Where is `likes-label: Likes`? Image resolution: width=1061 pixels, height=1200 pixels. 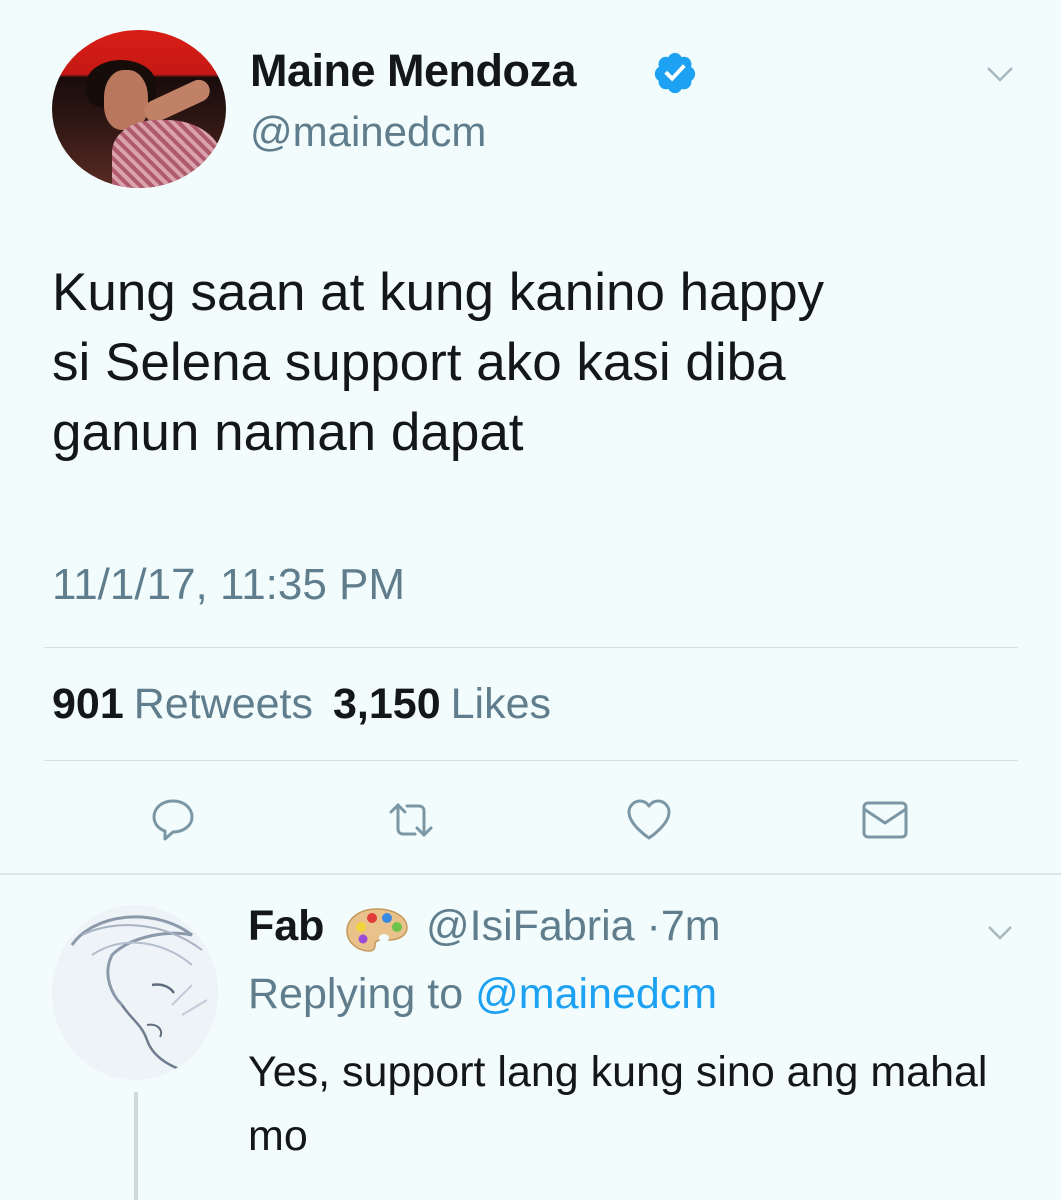
likes-label: Likes is located at coordinates (501, 704).